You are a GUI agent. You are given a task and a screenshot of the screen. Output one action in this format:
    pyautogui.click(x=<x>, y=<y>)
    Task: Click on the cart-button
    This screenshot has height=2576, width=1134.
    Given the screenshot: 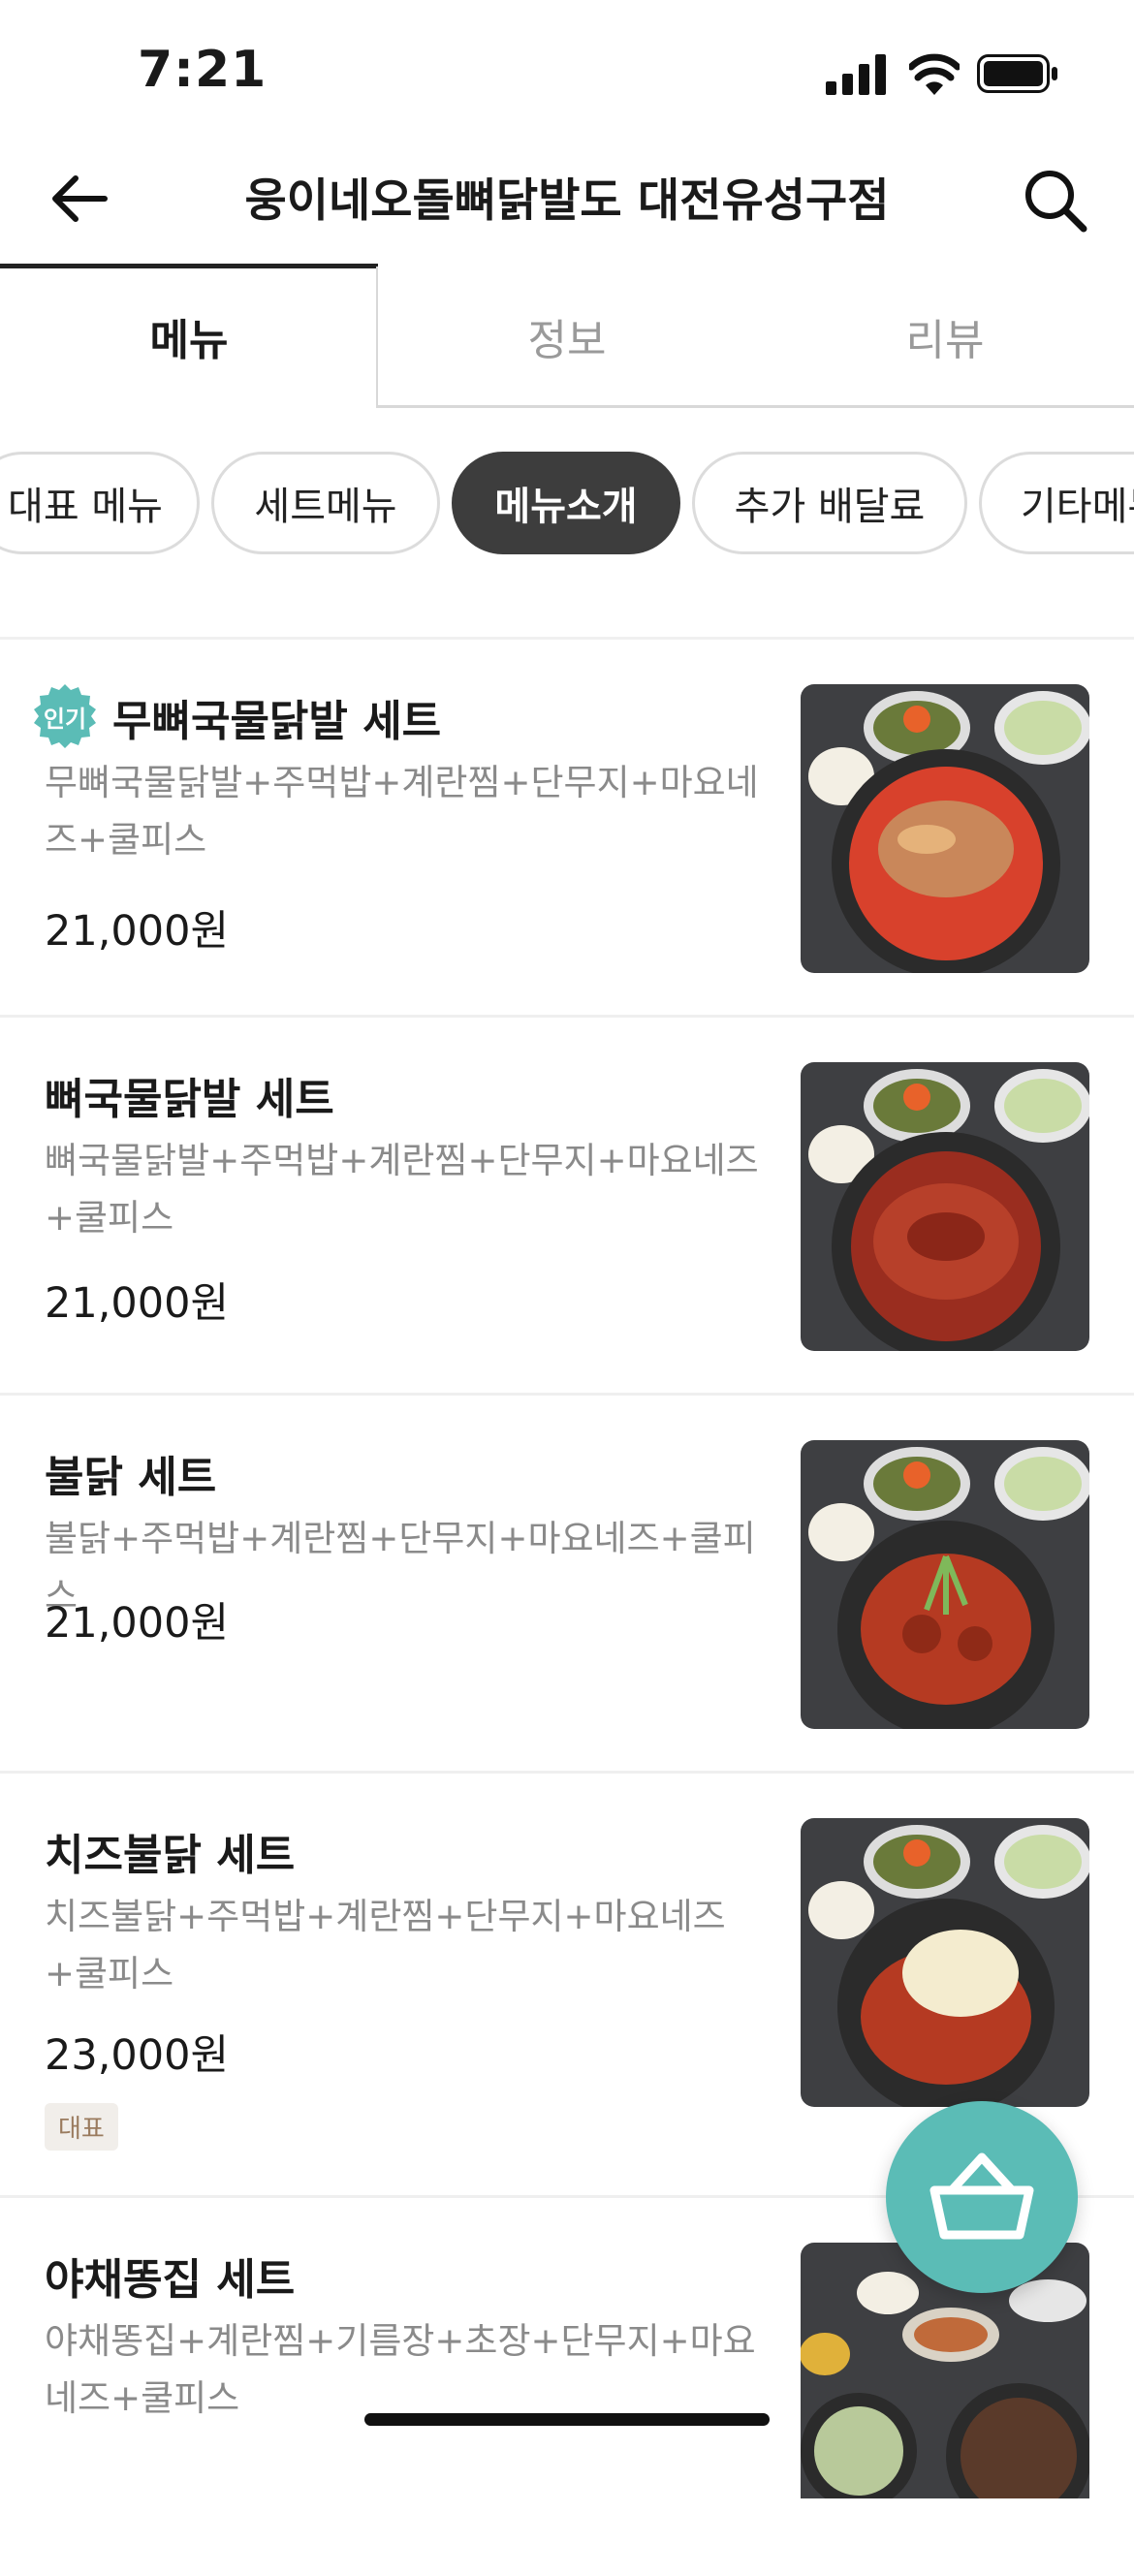 What is the action you would take?
    pyautogui.click(x=982, y=2197)
    